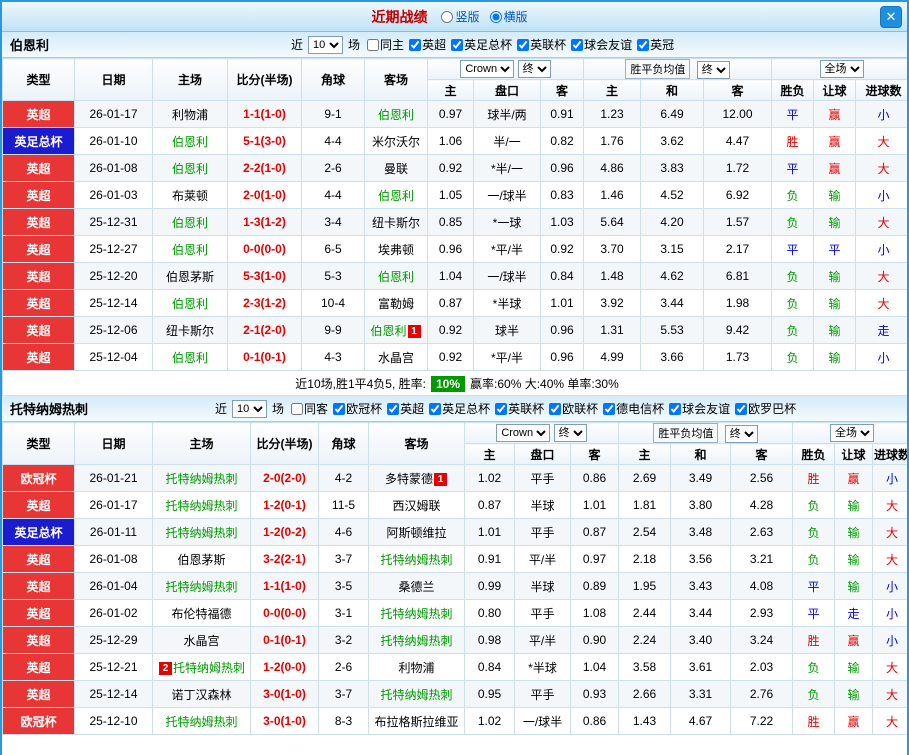 The image size is (909, 755). Describe the element at coordinates (594, 694) in the screenshot. I see `odds-away-cell: 0.93` at that location.